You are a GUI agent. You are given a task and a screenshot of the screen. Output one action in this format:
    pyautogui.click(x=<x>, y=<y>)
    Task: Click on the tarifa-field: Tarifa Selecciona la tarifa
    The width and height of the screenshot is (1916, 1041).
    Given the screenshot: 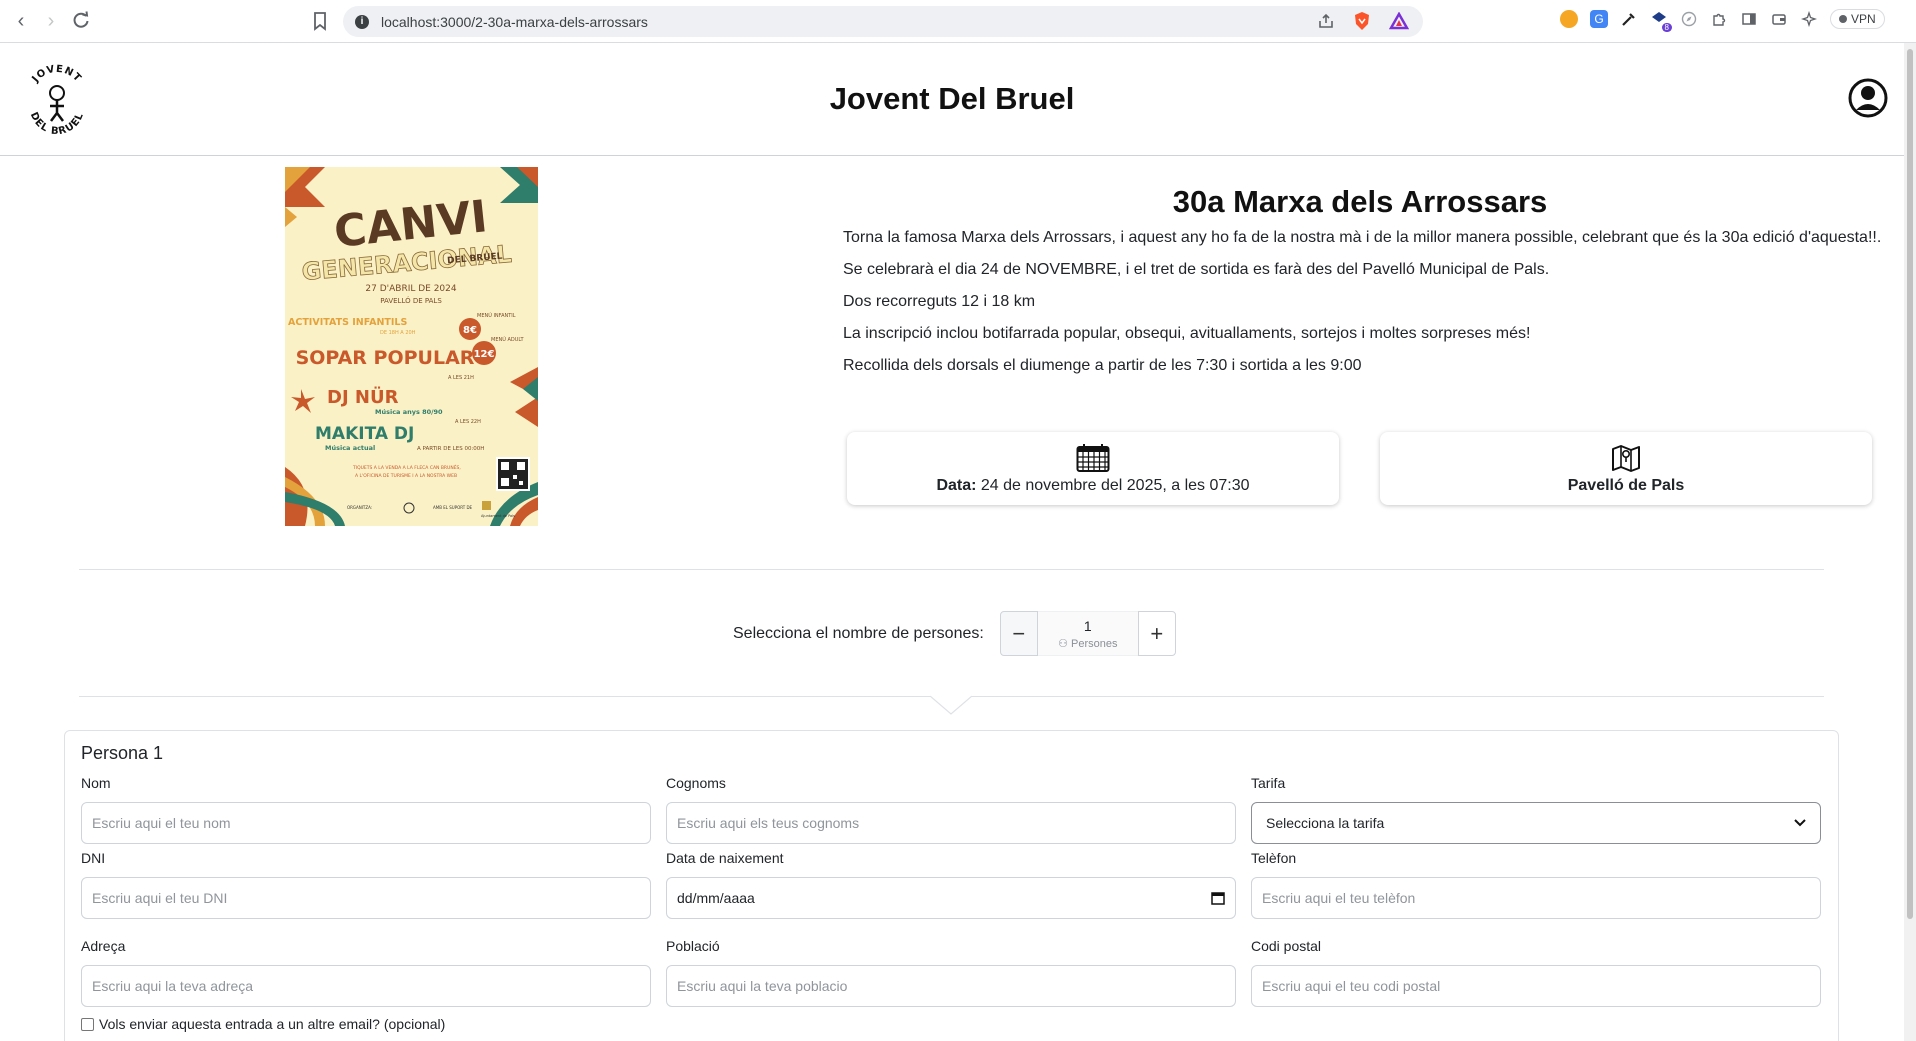 What is the action you would take?
    pyautogui.click(x=1536, y=809)
    